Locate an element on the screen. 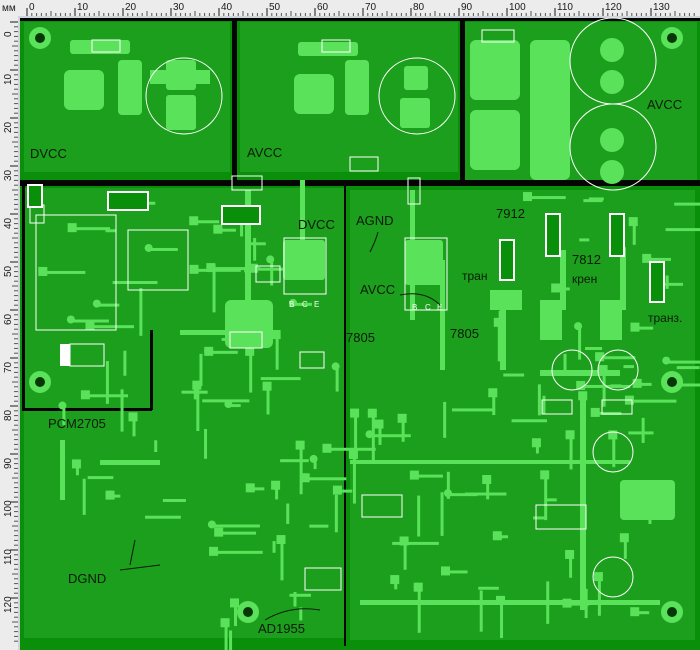  label-avcc-mid: AVCC is located at coordinates (377, 289).